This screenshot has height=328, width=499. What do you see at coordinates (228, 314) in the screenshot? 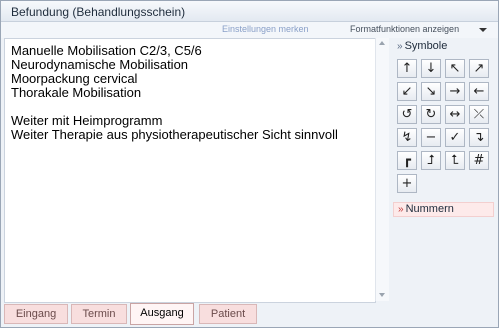
I see `tab-patient: Patient` at bounding box center [228, 314].